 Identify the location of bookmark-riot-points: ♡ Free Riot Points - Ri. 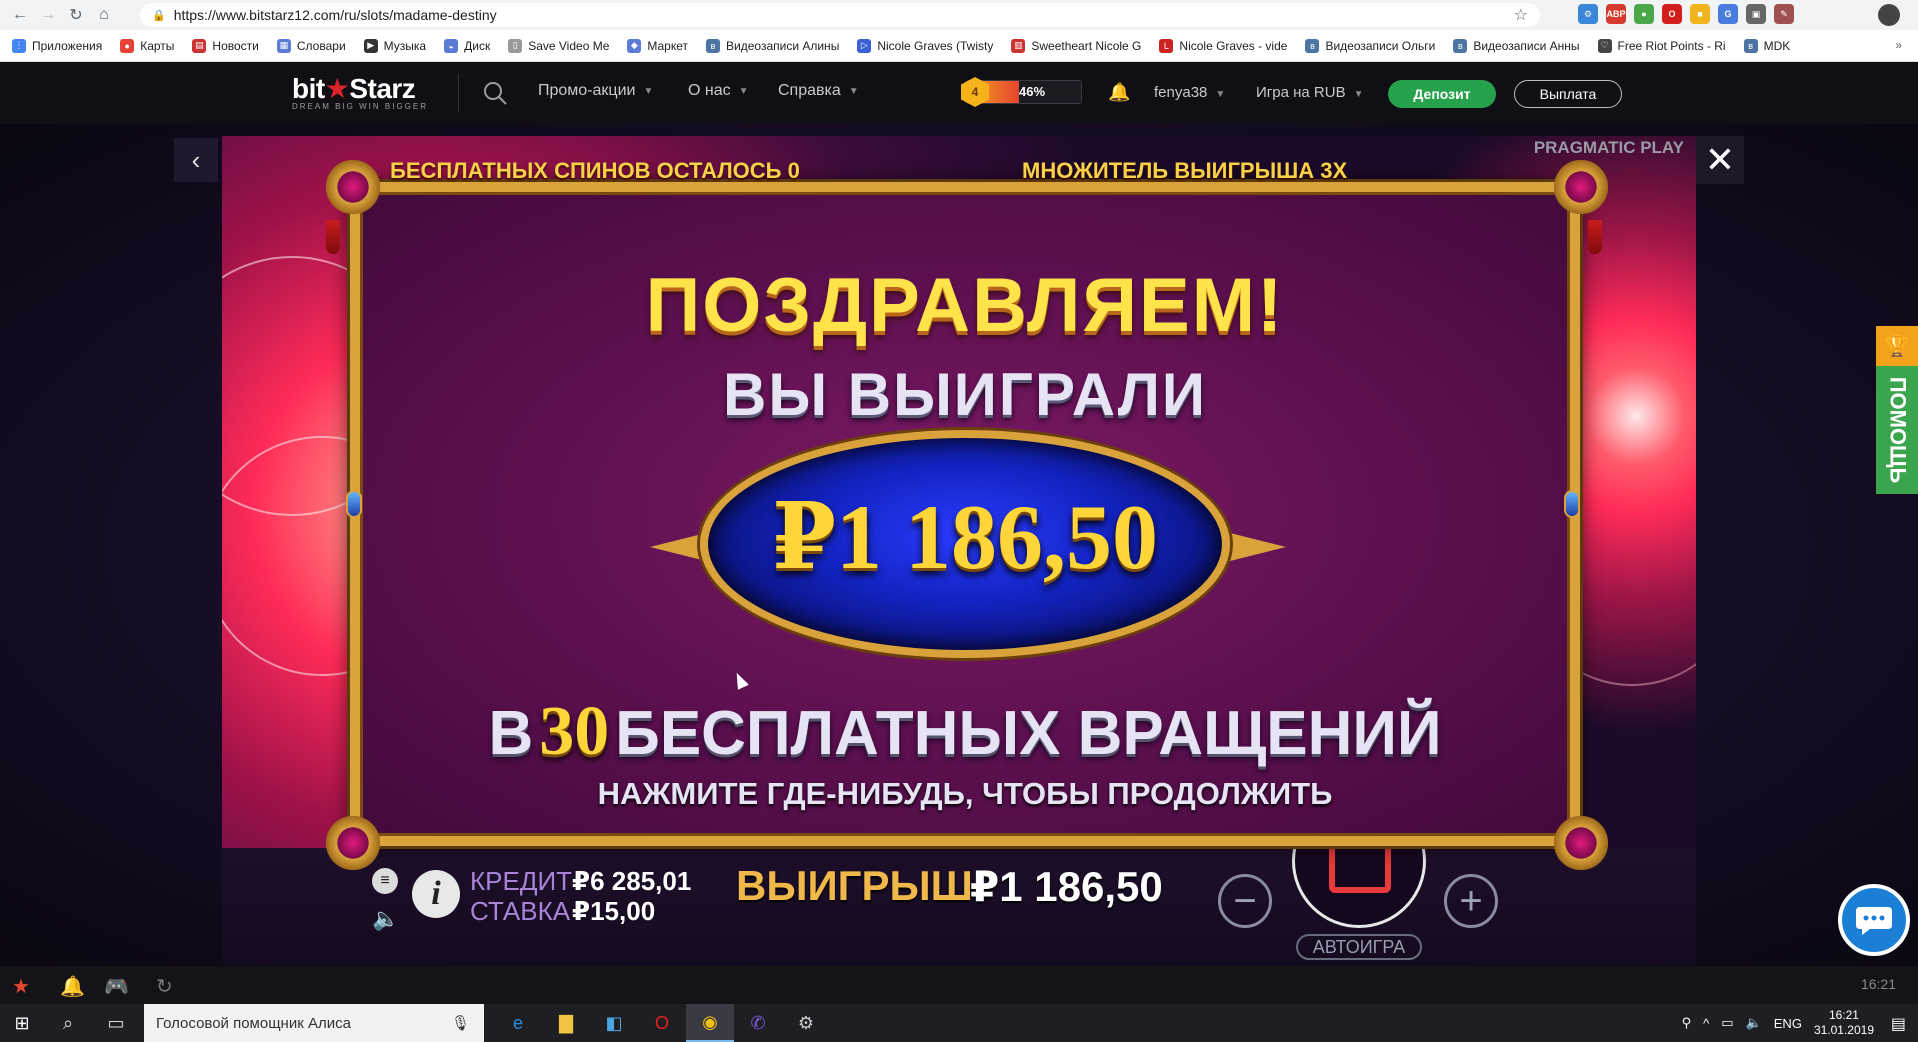
(1661, 45).